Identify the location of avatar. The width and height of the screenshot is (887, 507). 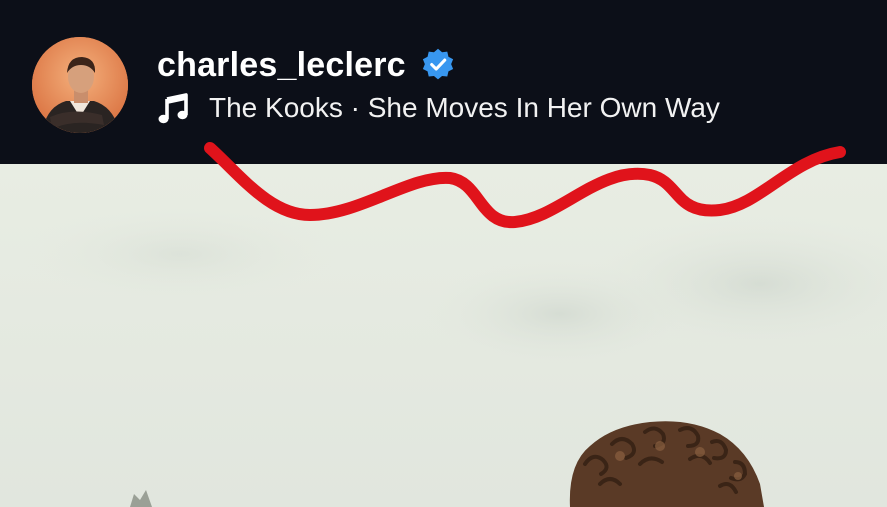
(80, 85).